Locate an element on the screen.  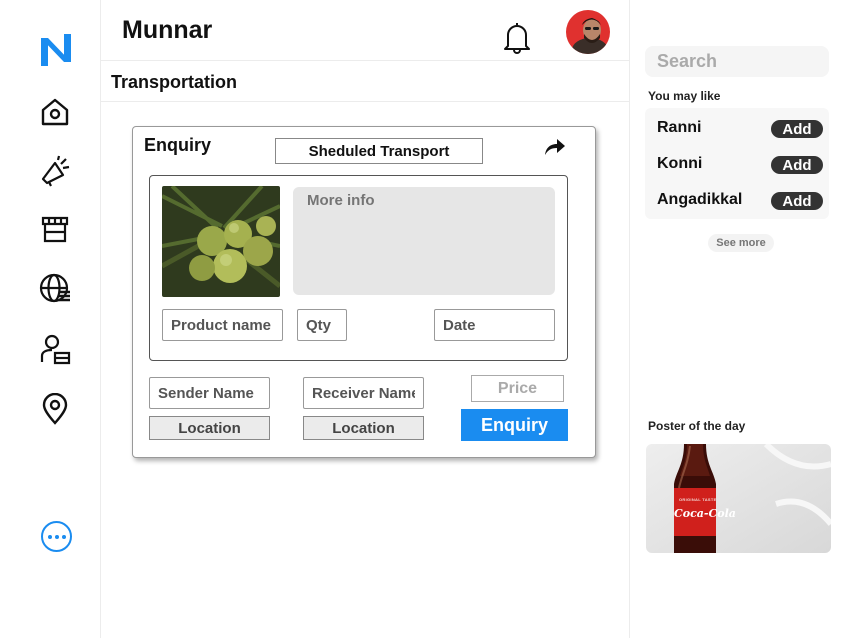
search-input is located at coordinates (737, 61).